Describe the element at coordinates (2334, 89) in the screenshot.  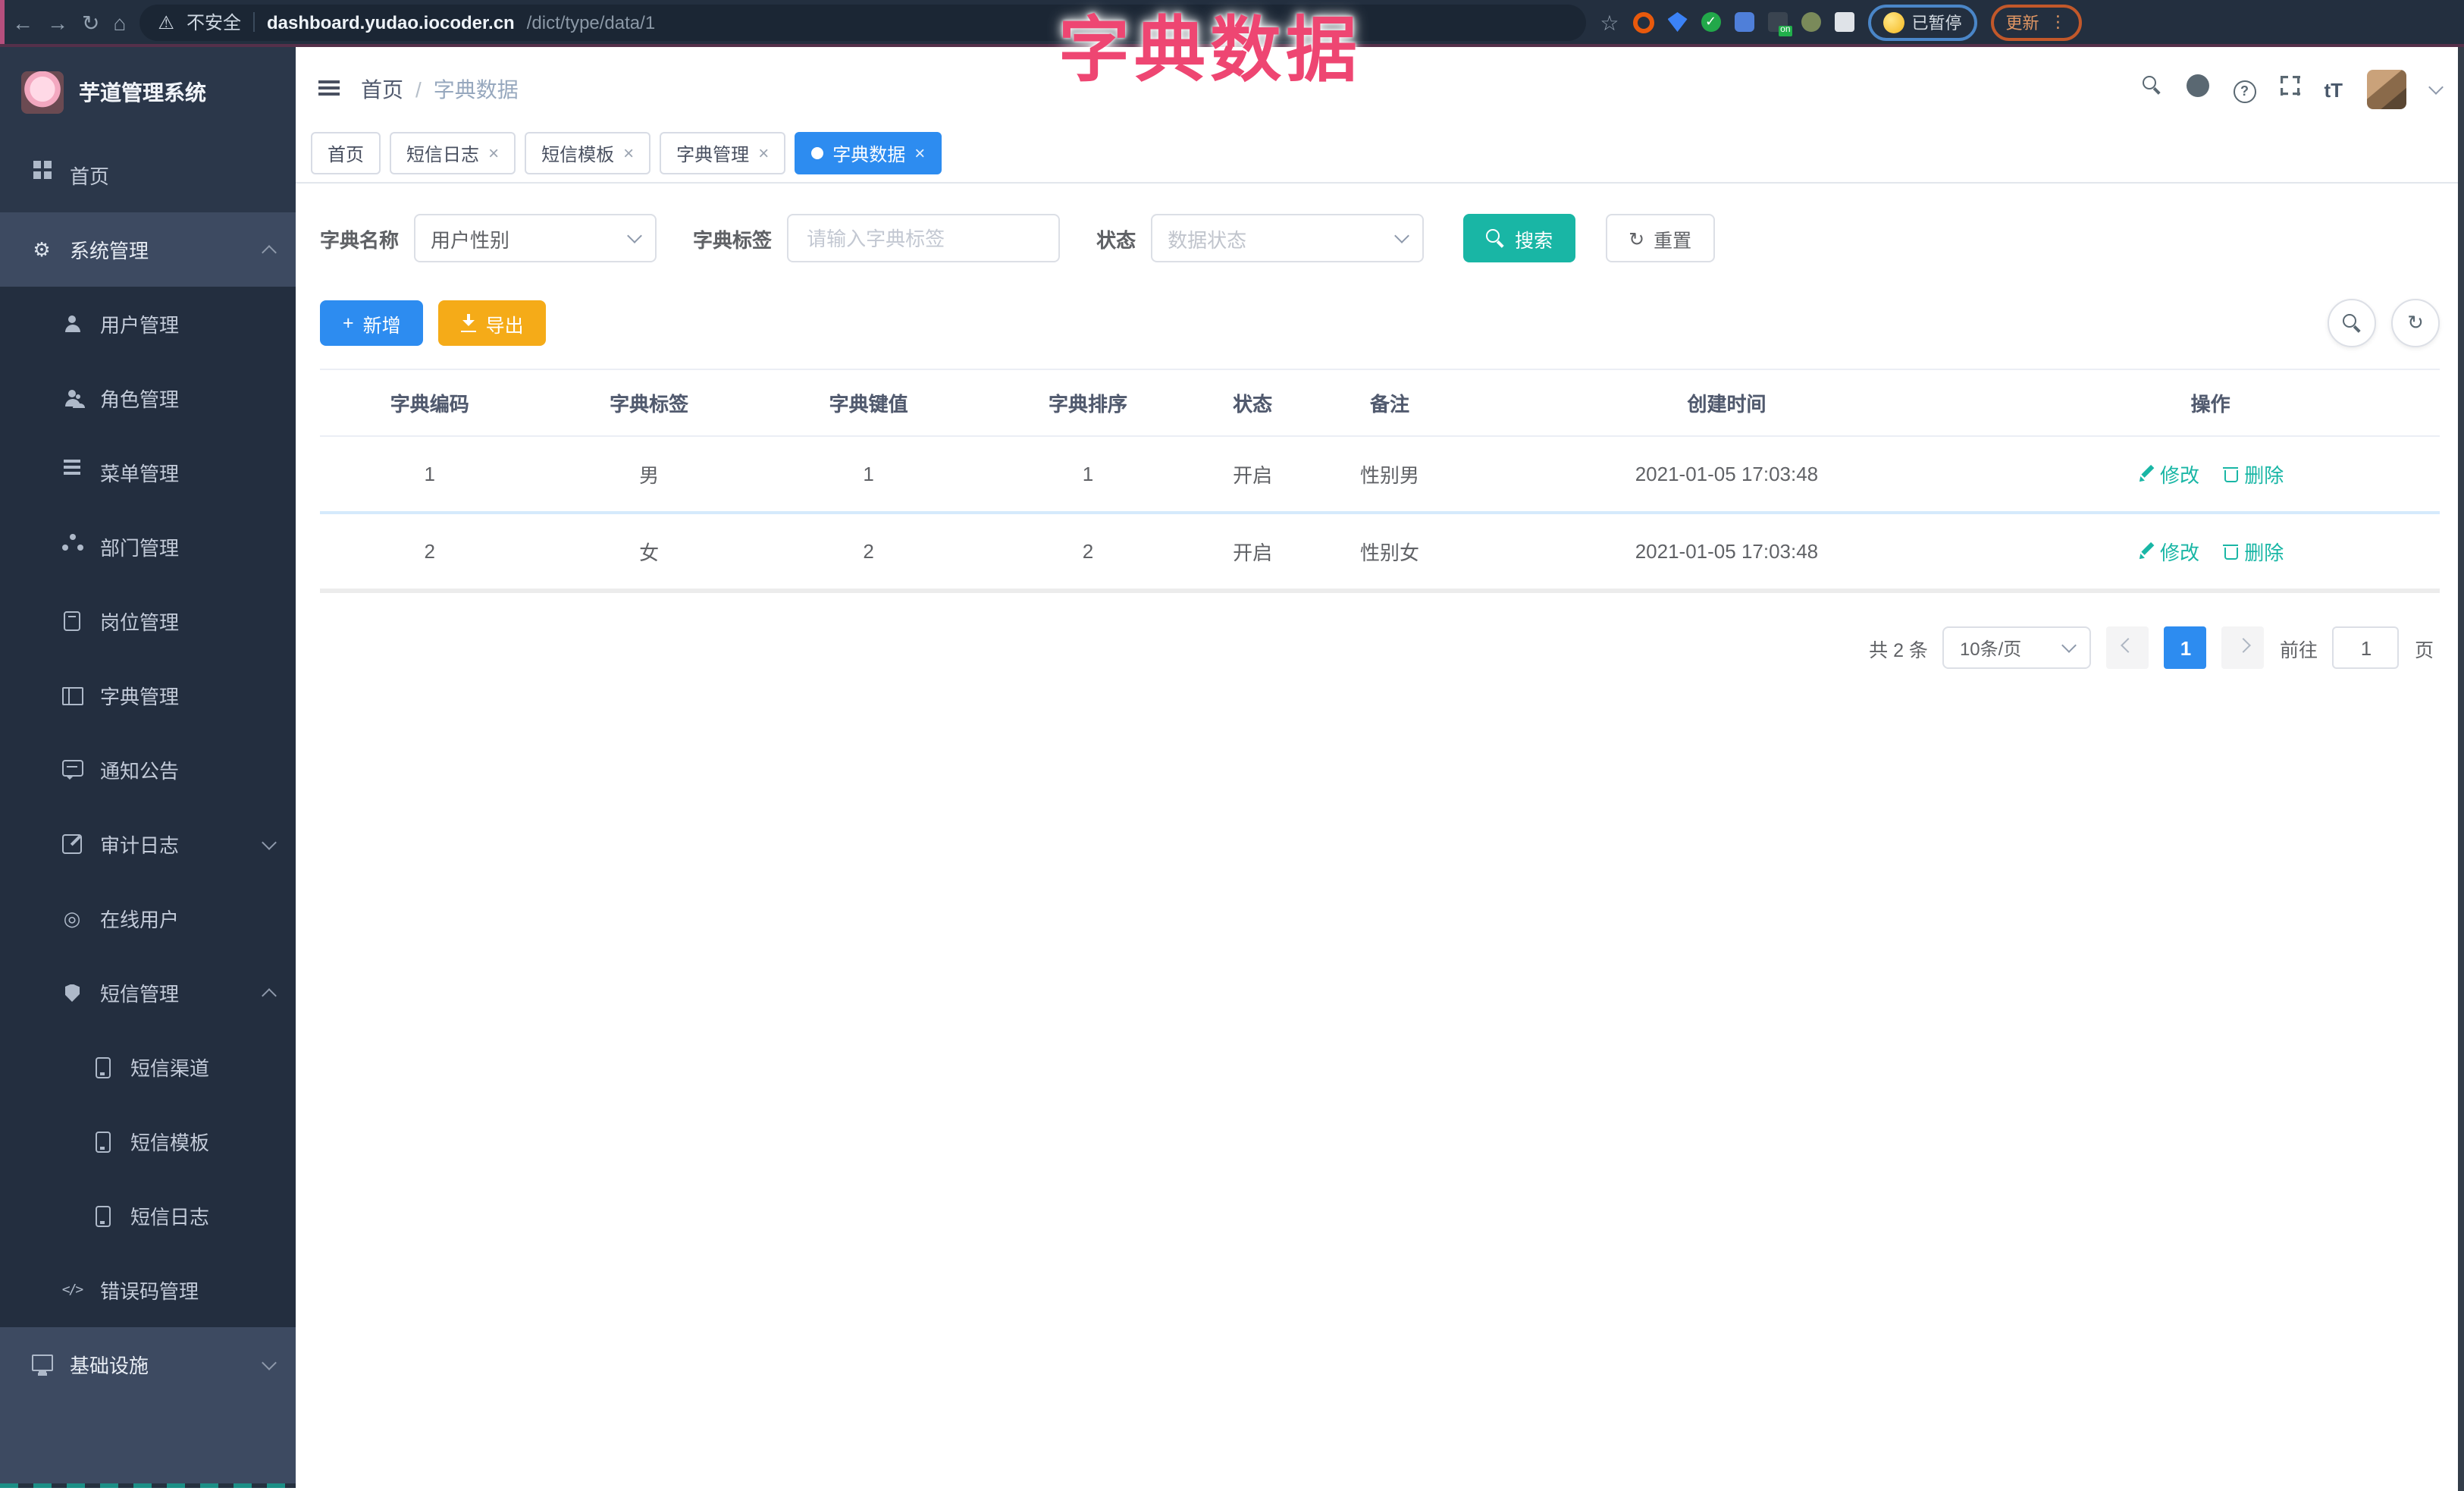
I see `font-size-icon: tT` at that location.